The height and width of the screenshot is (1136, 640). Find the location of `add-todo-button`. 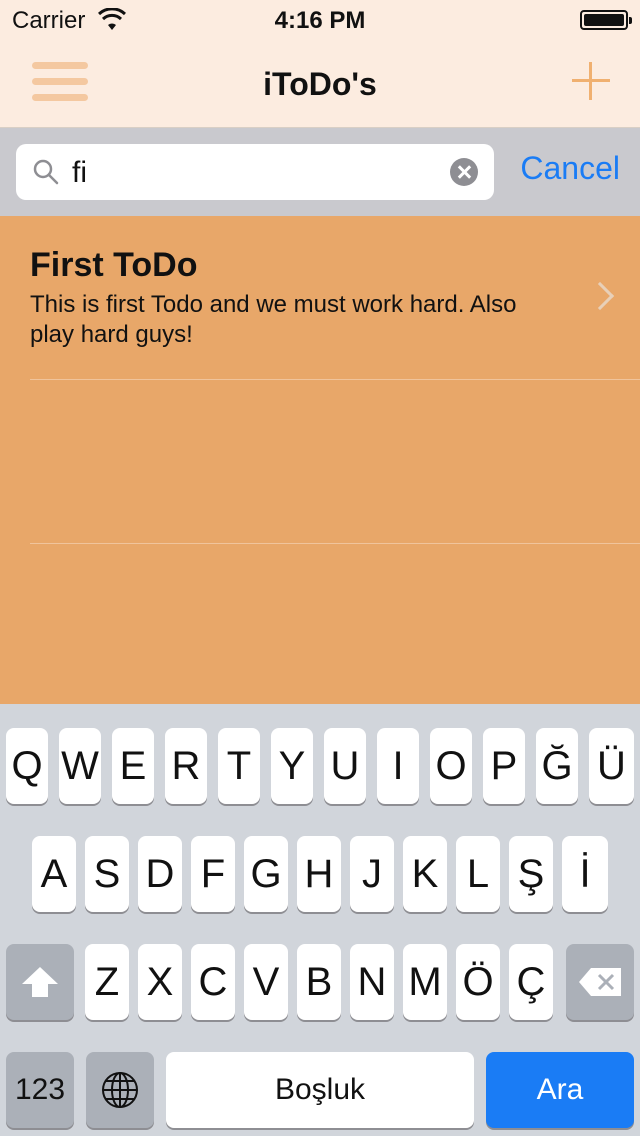

add-todo-button is located at coordinates (591, 81).